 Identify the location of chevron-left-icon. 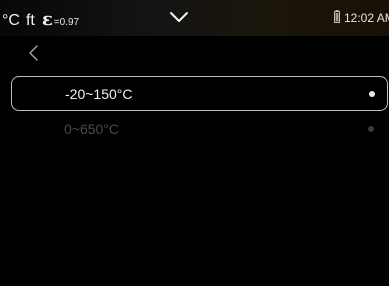
(33, 53).